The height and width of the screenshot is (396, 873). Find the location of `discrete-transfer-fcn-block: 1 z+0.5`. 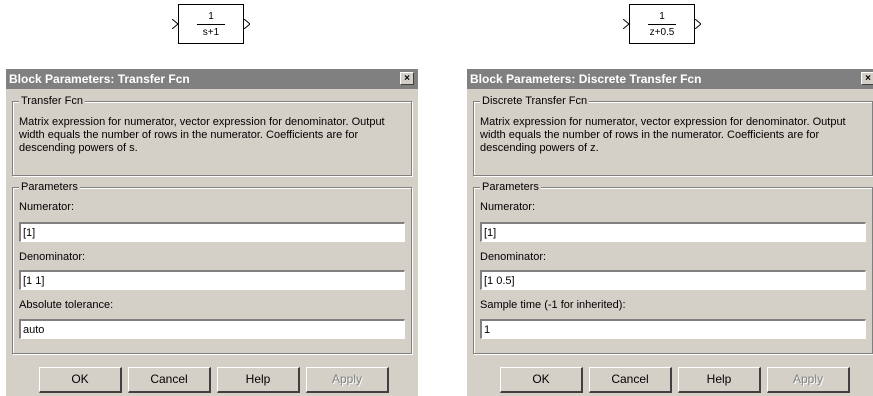

discrete-transfer-fcn-block: 1 z+0.5 is located at coordinates (662, 24).